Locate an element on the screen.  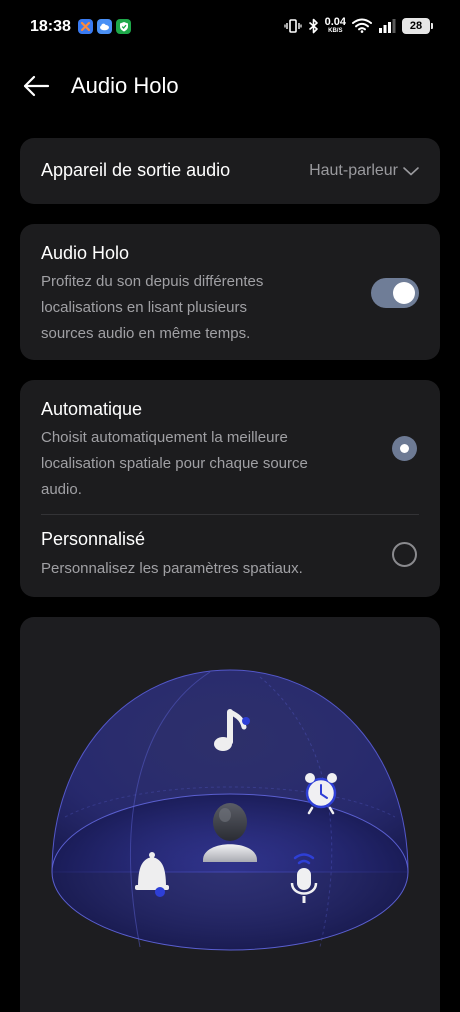
audio-output-device-row: Appareil de sortie audio Haut-parleur is located at coordinates (230, 171).